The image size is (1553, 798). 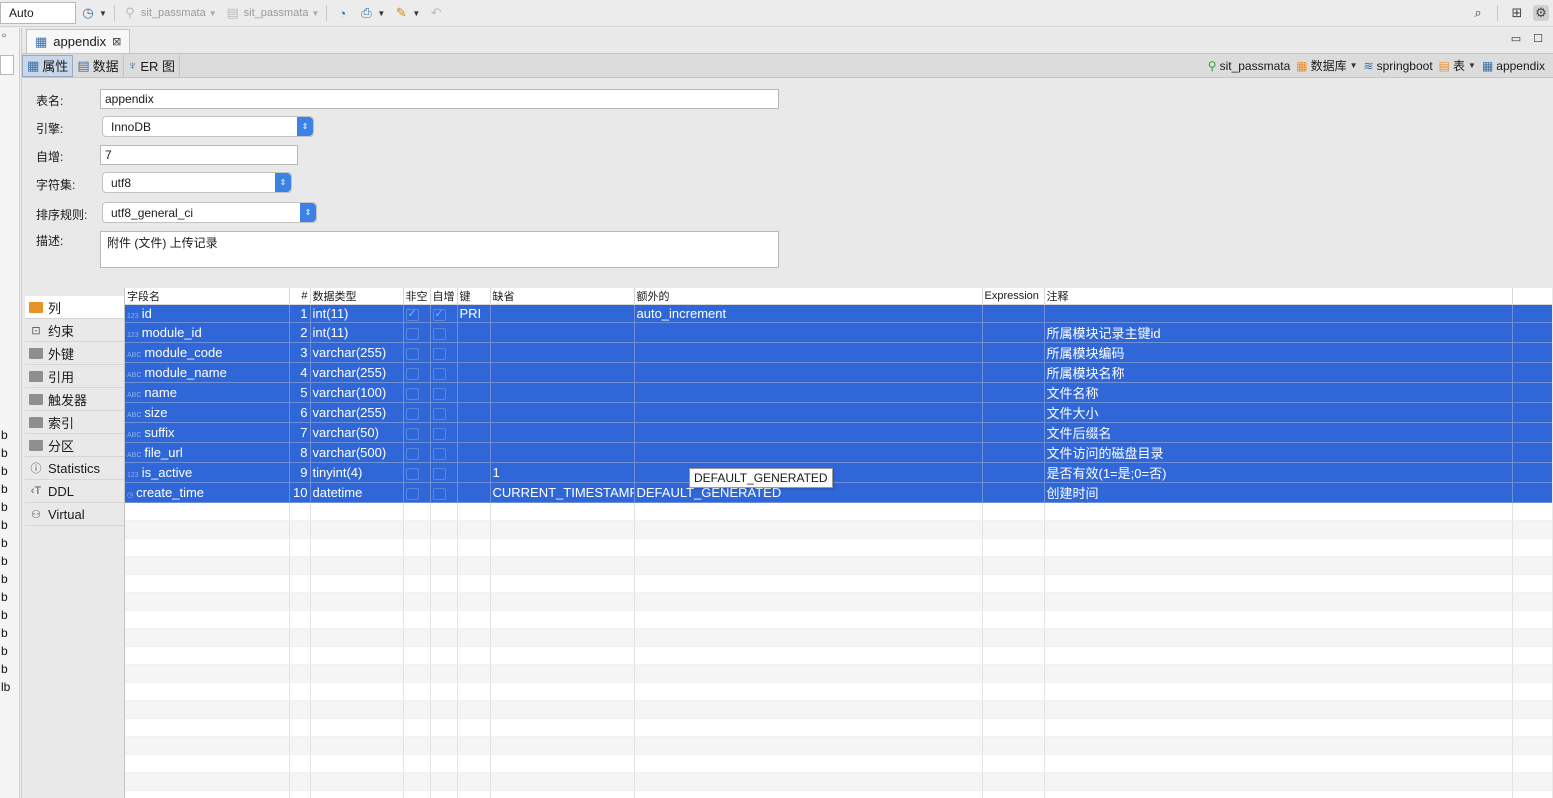 What do you see at coordinates (808, 313) in the screenshot?
I see `cell-extra: auto_increment` at bounding box center [808, 313].